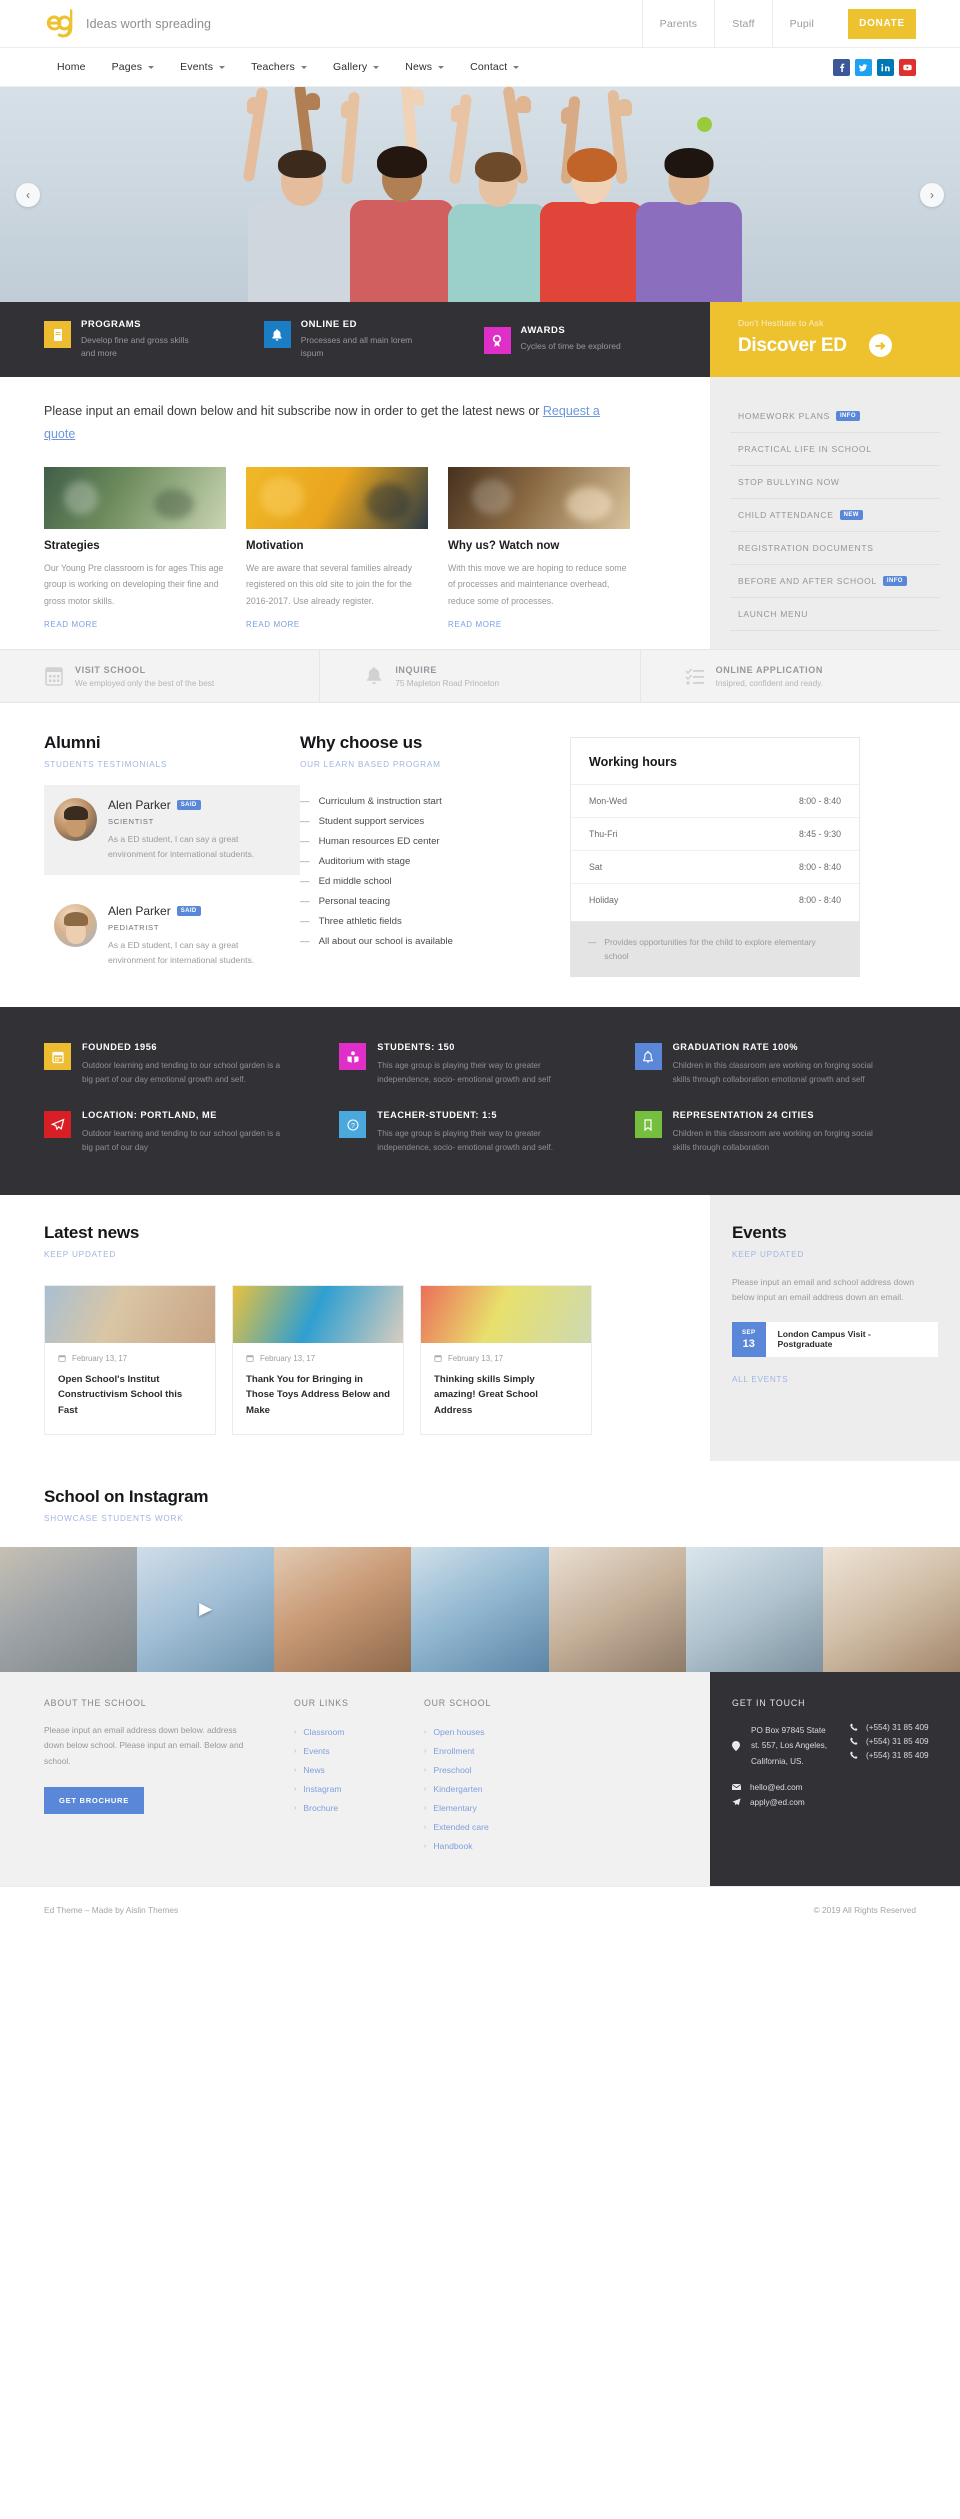 This screenshot has width=960, height=2519. Describe the element at coordinates (748, 1332) in the screenshot. I see `event-month: SEP` at that location.